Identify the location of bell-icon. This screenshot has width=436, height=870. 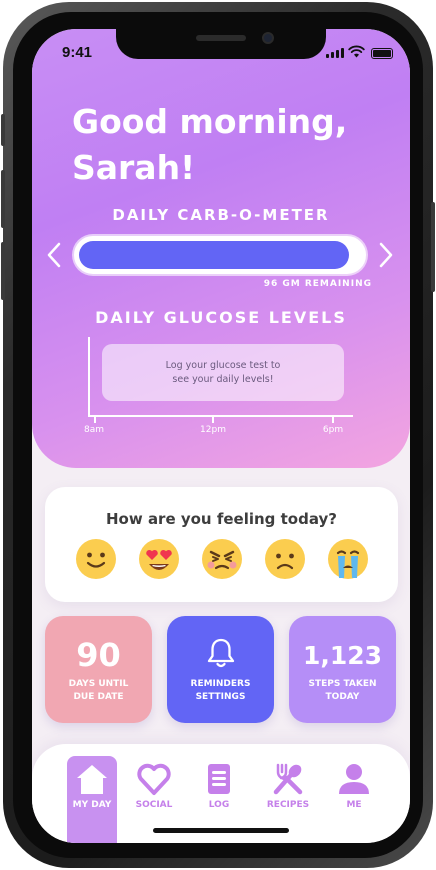
(221, 653).